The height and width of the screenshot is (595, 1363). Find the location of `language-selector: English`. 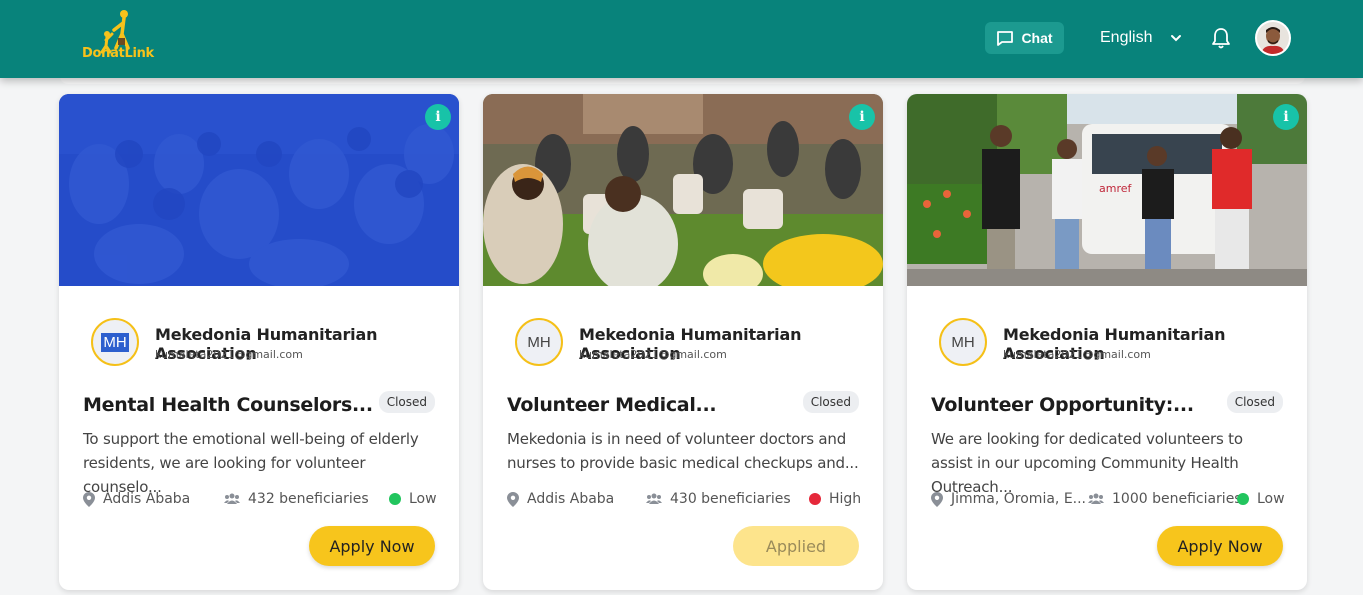

language-selector: English is located at coordinates (1141, 38).